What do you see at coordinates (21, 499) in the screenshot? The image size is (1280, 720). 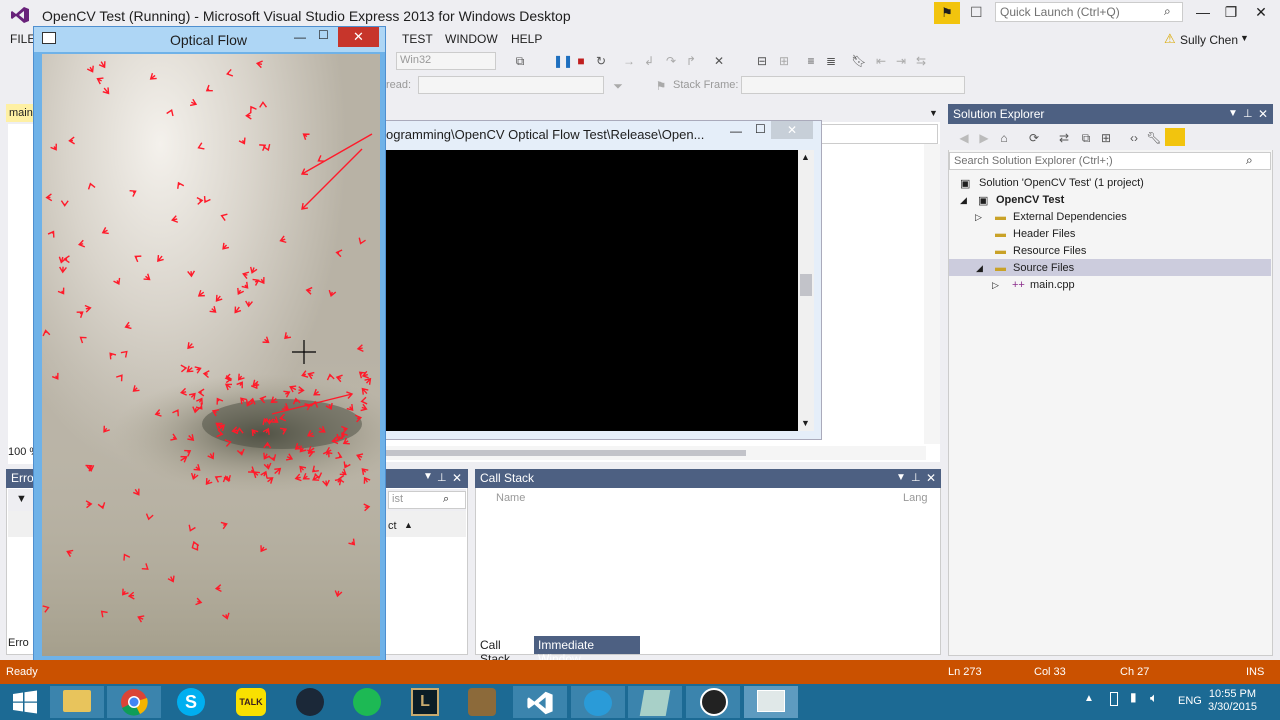 I see `filter-icon: ▼` at bounding box center [21, 499].